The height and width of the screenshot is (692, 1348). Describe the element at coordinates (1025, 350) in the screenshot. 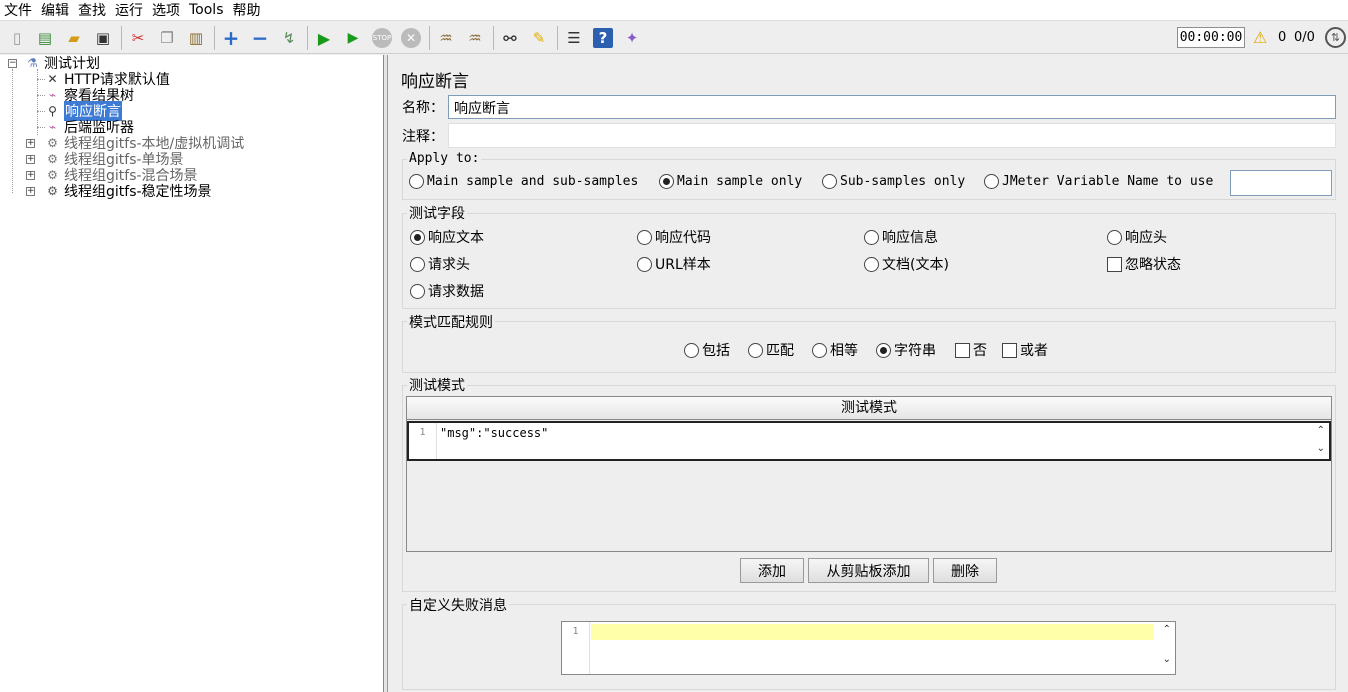

I see `rule-or-checkbox: 或者` at that location.